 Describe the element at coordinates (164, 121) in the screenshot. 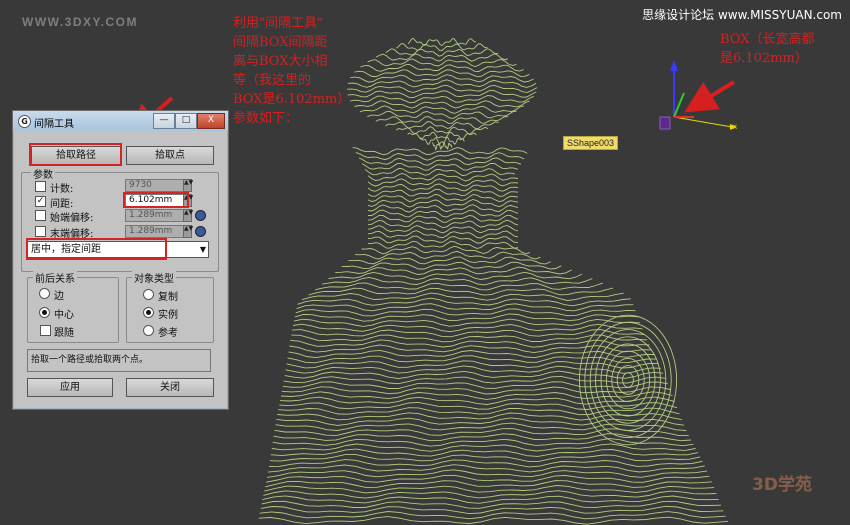

I see `minimize-button: —` at that location.